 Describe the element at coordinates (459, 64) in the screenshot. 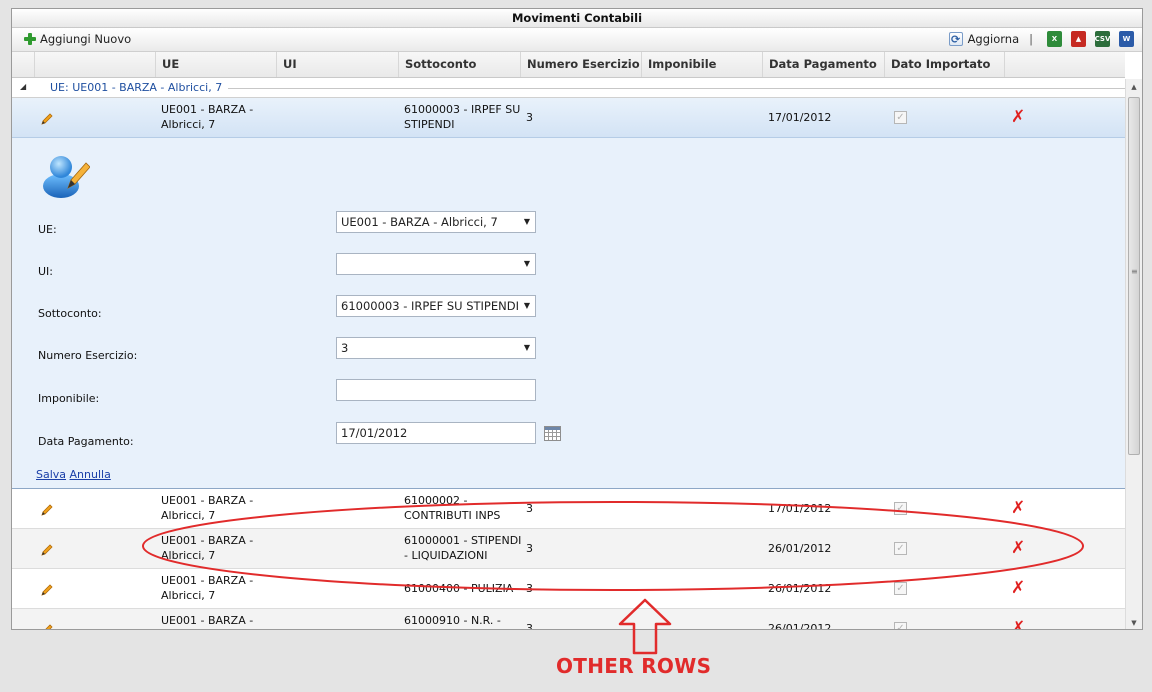

I see `column-header-sottoconto: Sottoconto` at that location.